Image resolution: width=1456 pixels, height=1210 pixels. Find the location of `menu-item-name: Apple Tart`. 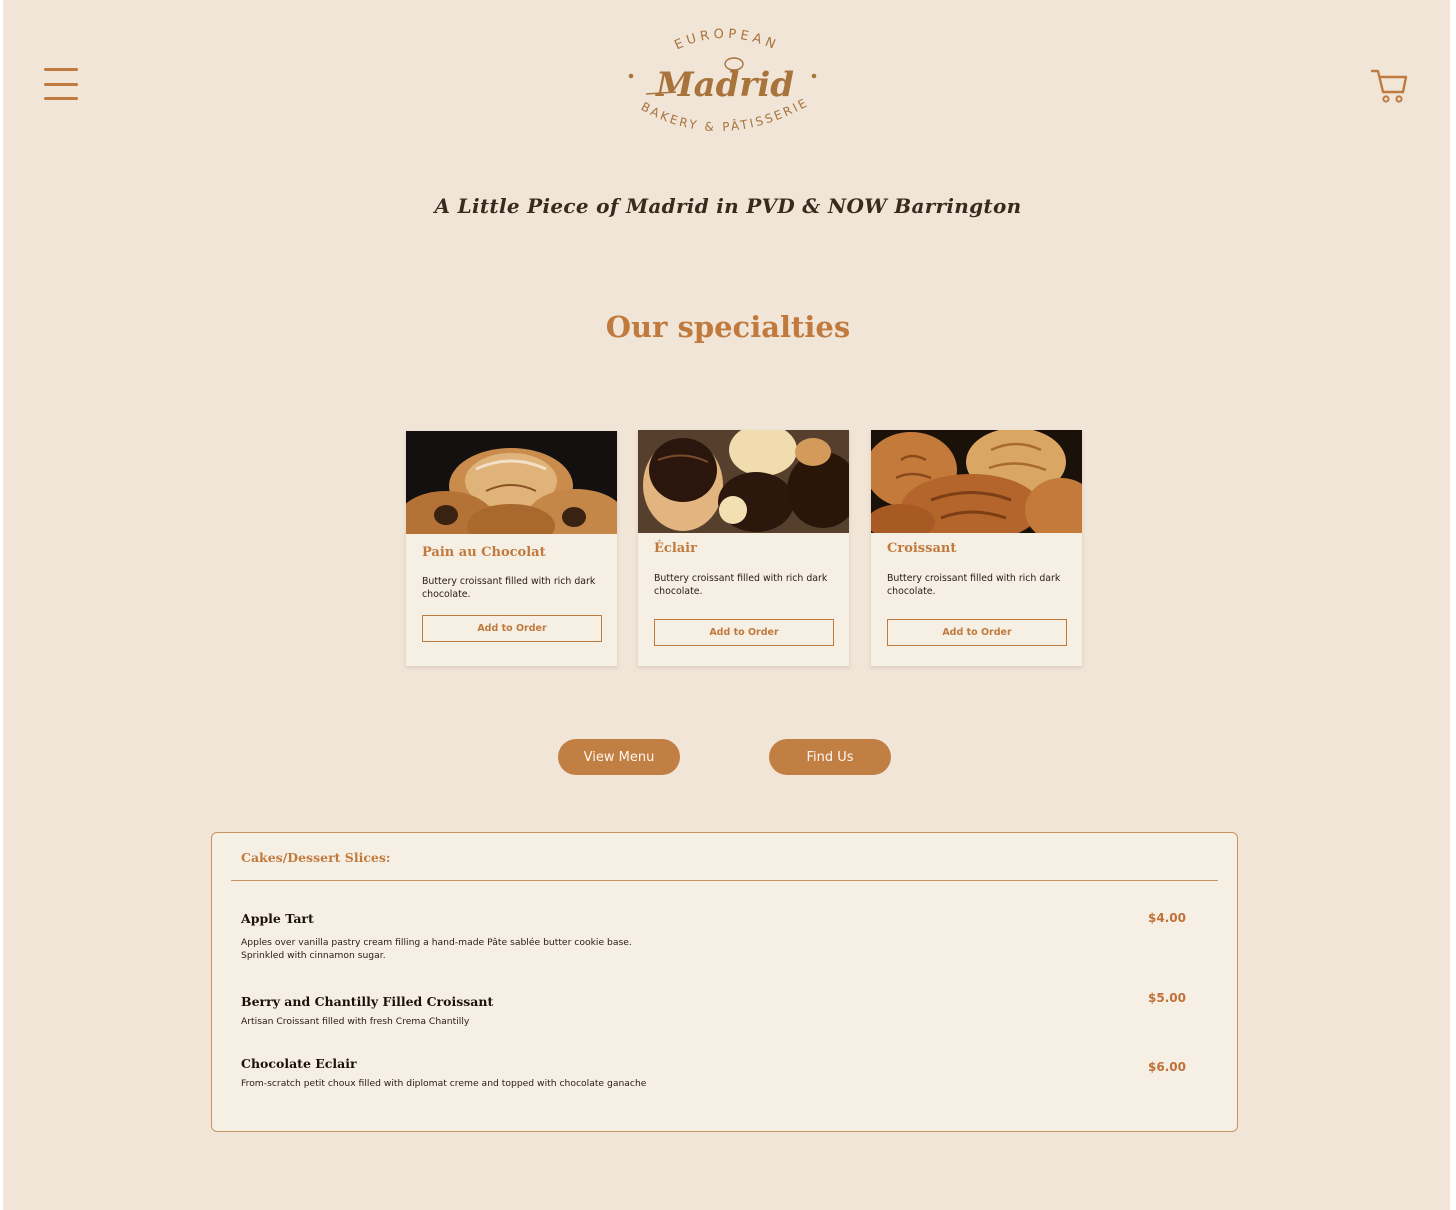

menu-item-name: Apple Tart is located at coordinates (277, 918).